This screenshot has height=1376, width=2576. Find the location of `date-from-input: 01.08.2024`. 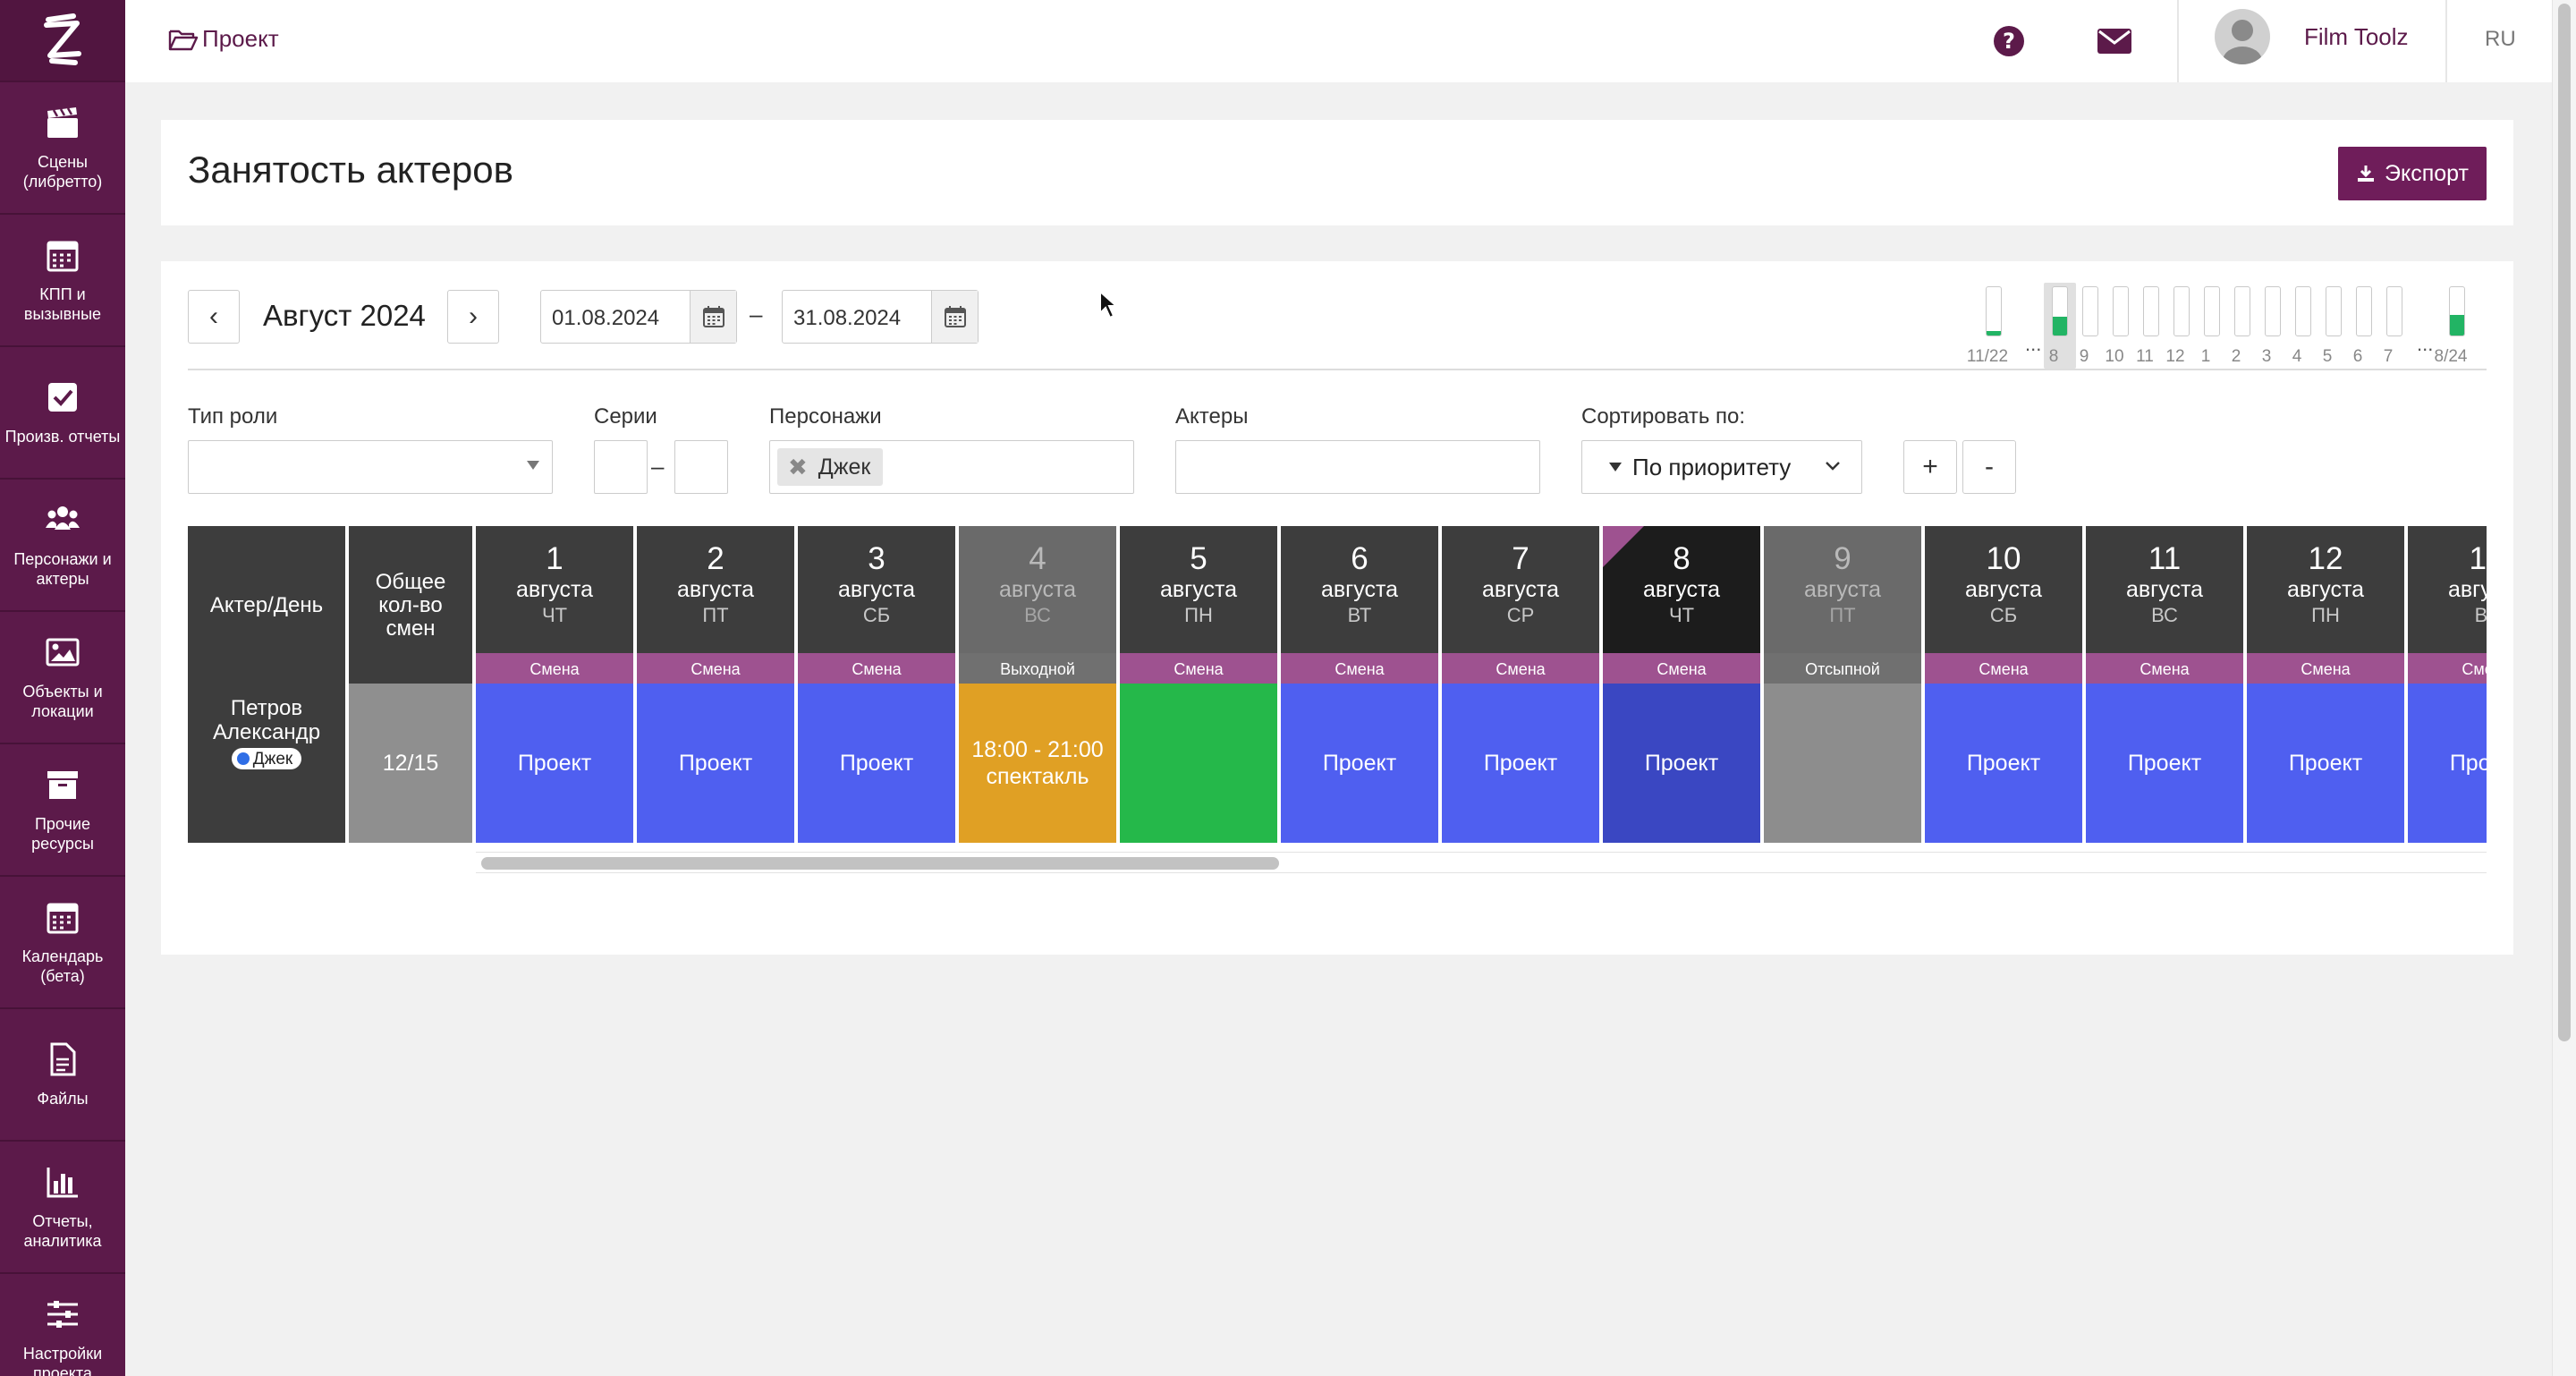

date-from-input: 01.08.2024 is located at coordinates (638, 317).